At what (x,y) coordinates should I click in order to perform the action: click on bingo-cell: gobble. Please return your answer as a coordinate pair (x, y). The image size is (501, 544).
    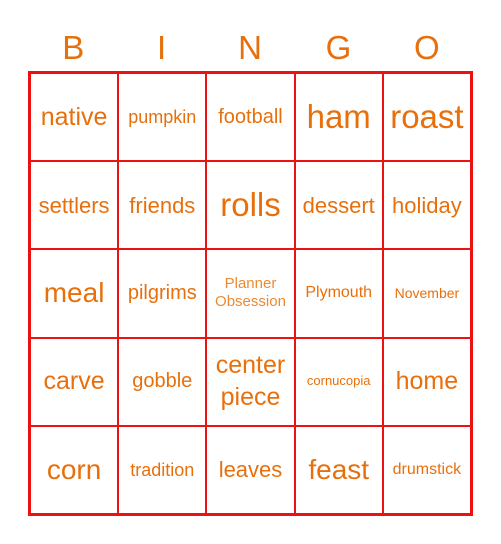
    Looking at the image, I should click on (162, 381).